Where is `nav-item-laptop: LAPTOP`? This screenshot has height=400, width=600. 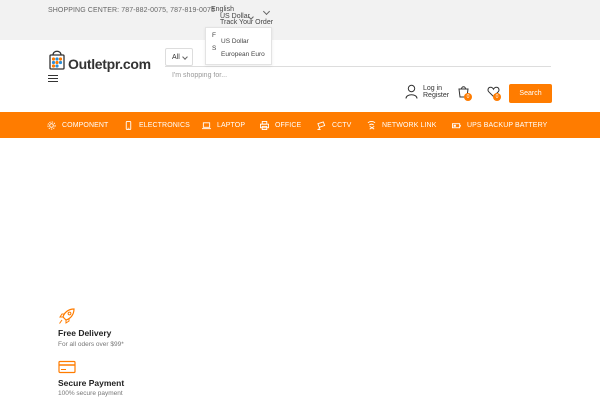 nav-item-laptop: LAPTOP is located at coordinates (223, 125).